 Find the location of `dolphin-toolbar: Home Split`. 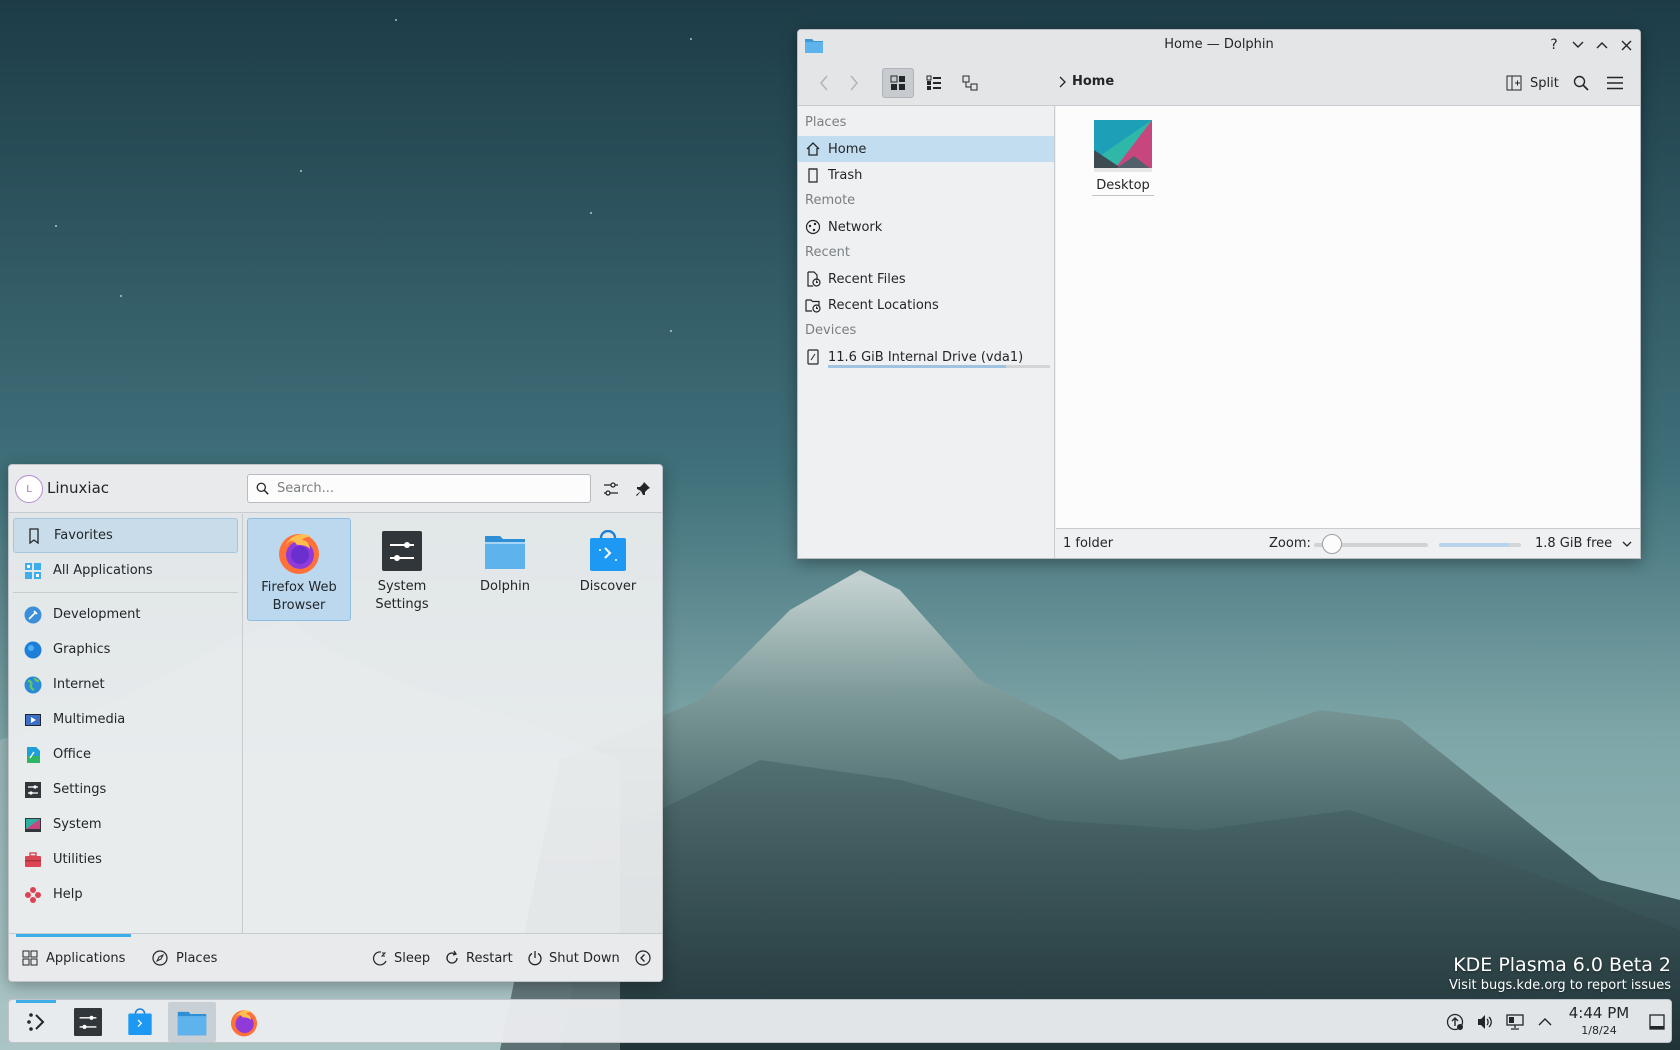

dolphin-toolbar: Home Split is located at coordinates (1219, 83).